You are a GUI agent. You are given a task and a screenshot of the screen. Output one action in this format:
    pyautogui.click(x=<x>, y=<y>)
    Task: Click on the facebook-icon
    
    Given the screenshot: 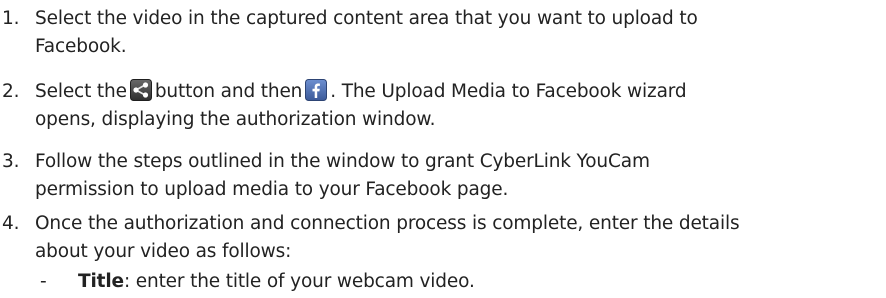 What is the action you would take?
    pyautogui.click(x=316, y=90)
    